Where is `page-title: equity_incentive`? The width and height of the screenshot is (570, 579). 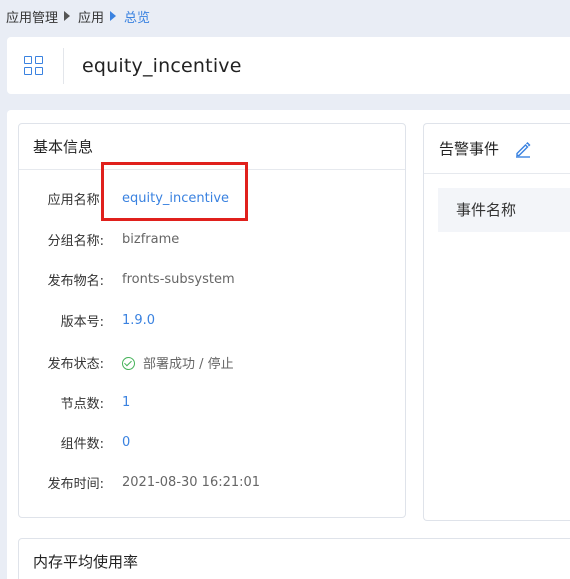 page-title: equity_incentive is located at coordinates (162, 65).